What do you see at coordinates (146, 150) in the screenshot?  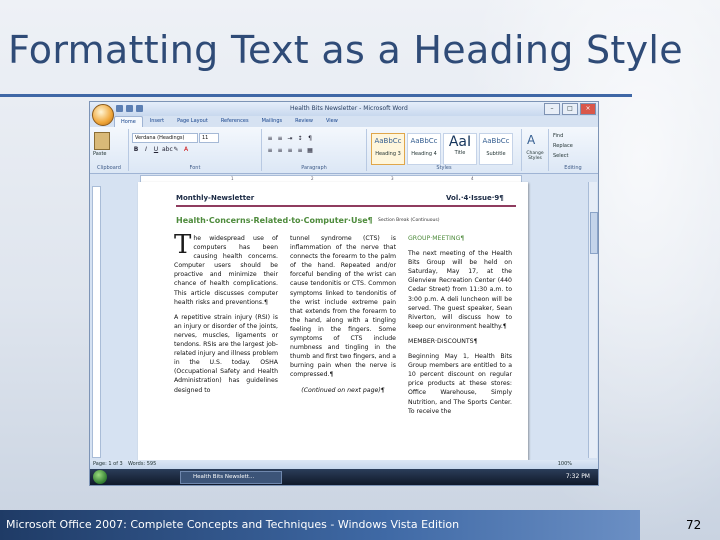 I see `italic-button: I` at bounding box center [146, 150].